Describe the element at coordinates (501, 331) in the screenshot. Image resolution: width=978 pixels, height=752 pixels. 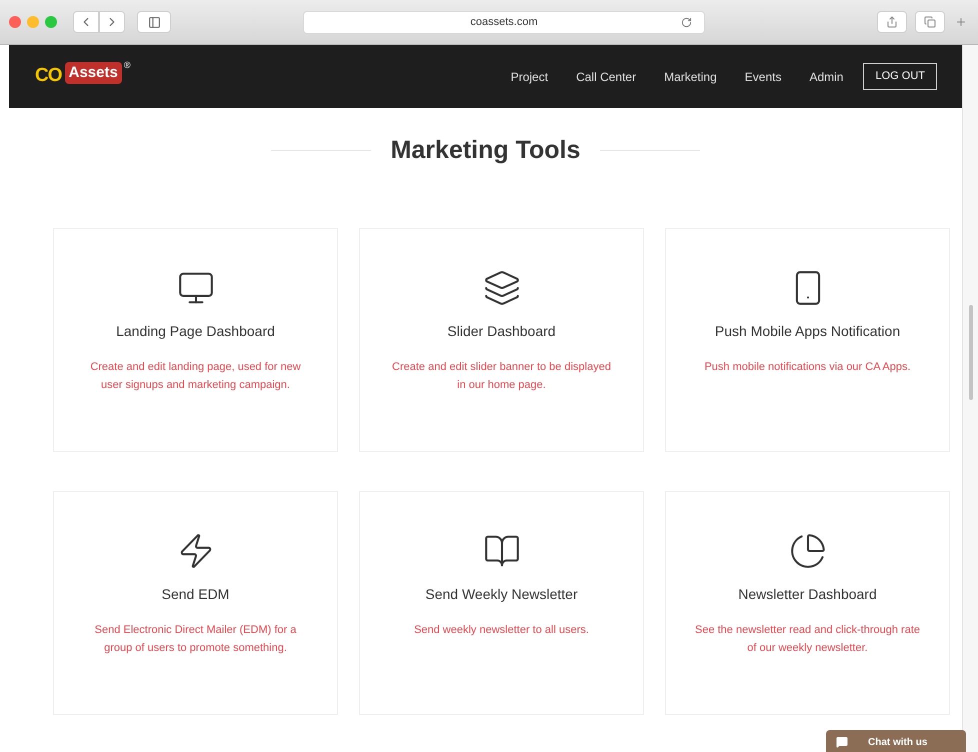
I see `tool-title: Slider Dashboard` at that location.